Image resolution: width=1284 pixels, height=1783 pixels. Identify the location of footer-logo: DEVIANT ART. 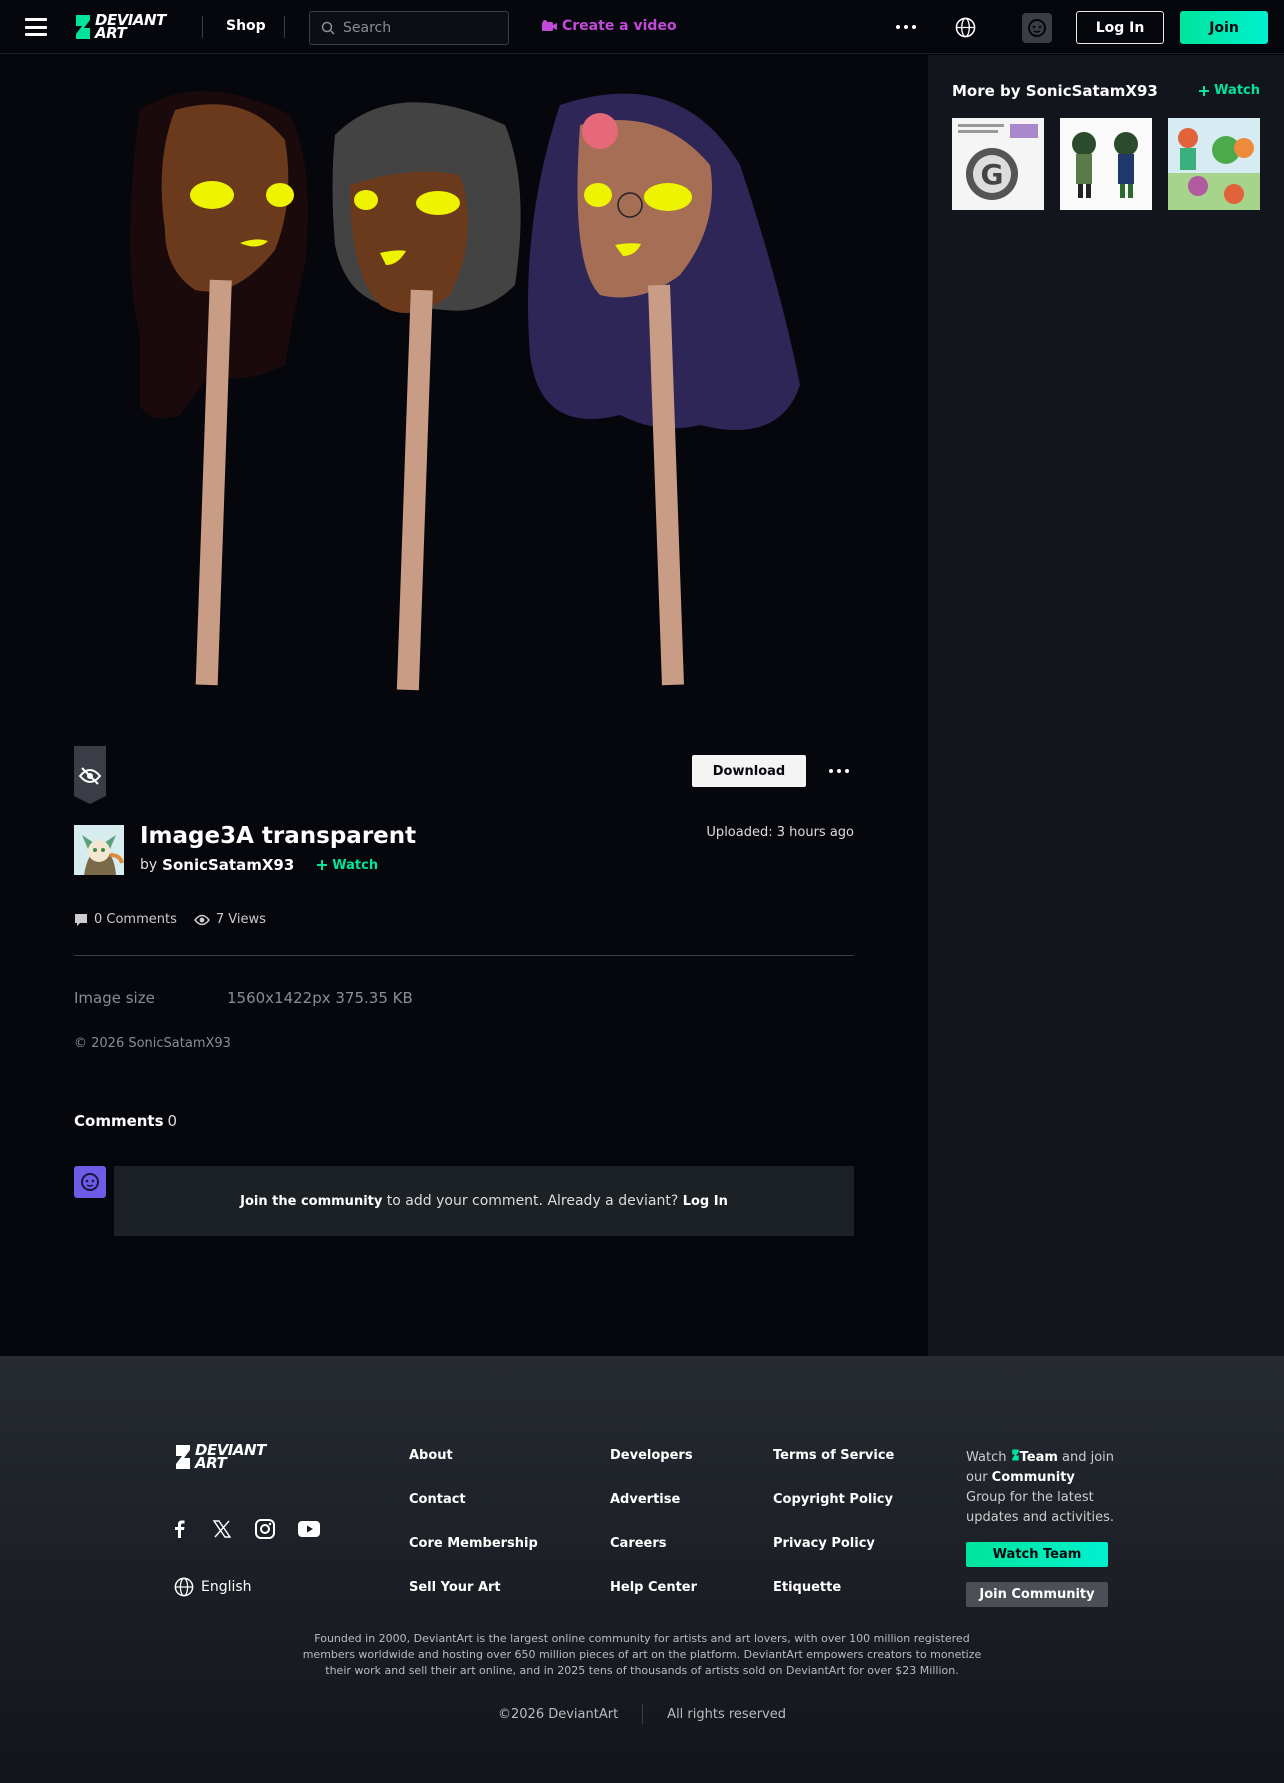
(220, 1456).